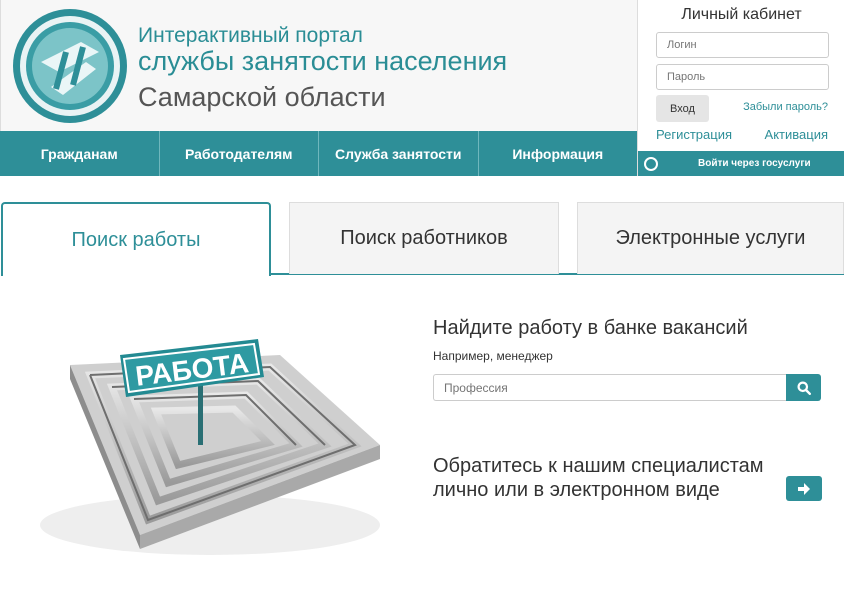 This screenshot has height=608, width=844. What do you see at coordinates (399, 153) in the screenshot?
I see `nav-item-employment-service: Служба занятости` at bounding box center [399, 153].